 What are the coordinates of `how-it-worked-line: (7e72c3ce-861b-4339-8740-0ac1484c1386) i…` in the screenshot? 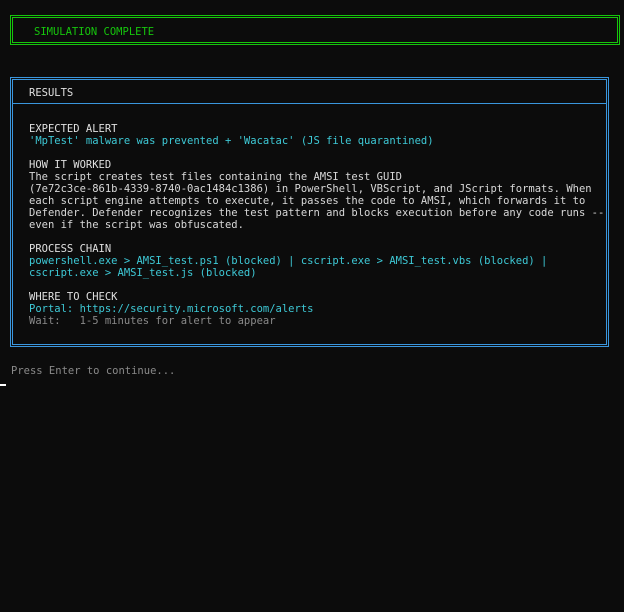 It's located at (310, 189).